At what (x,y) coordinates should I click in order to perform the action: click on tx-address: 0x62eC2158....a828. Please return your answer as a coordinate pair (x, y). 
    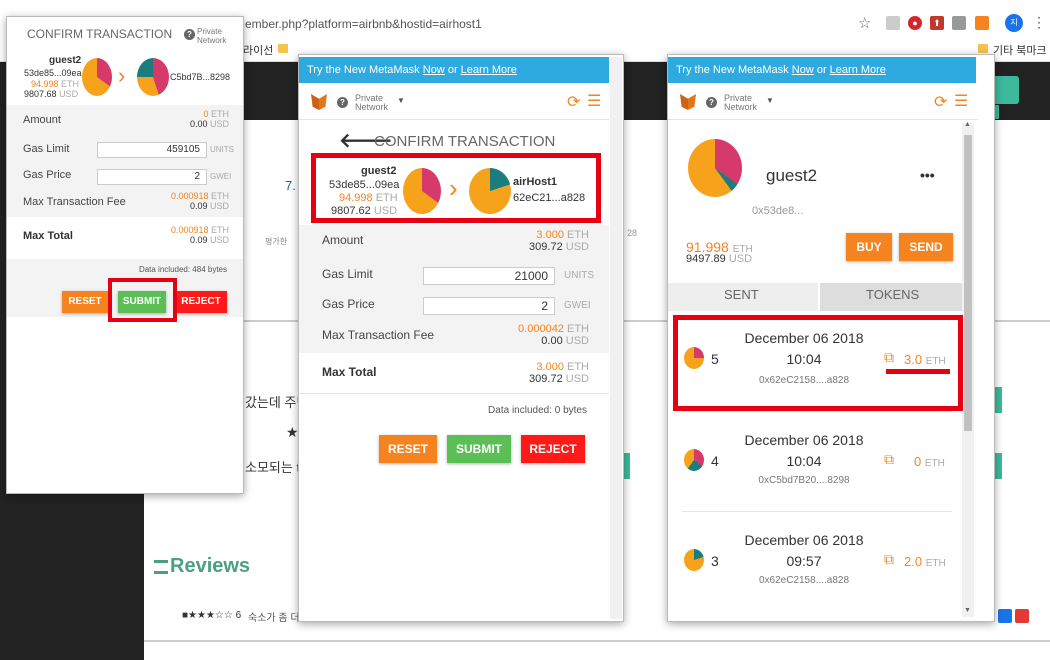
    Looking at the image, I should click on (804, 580).